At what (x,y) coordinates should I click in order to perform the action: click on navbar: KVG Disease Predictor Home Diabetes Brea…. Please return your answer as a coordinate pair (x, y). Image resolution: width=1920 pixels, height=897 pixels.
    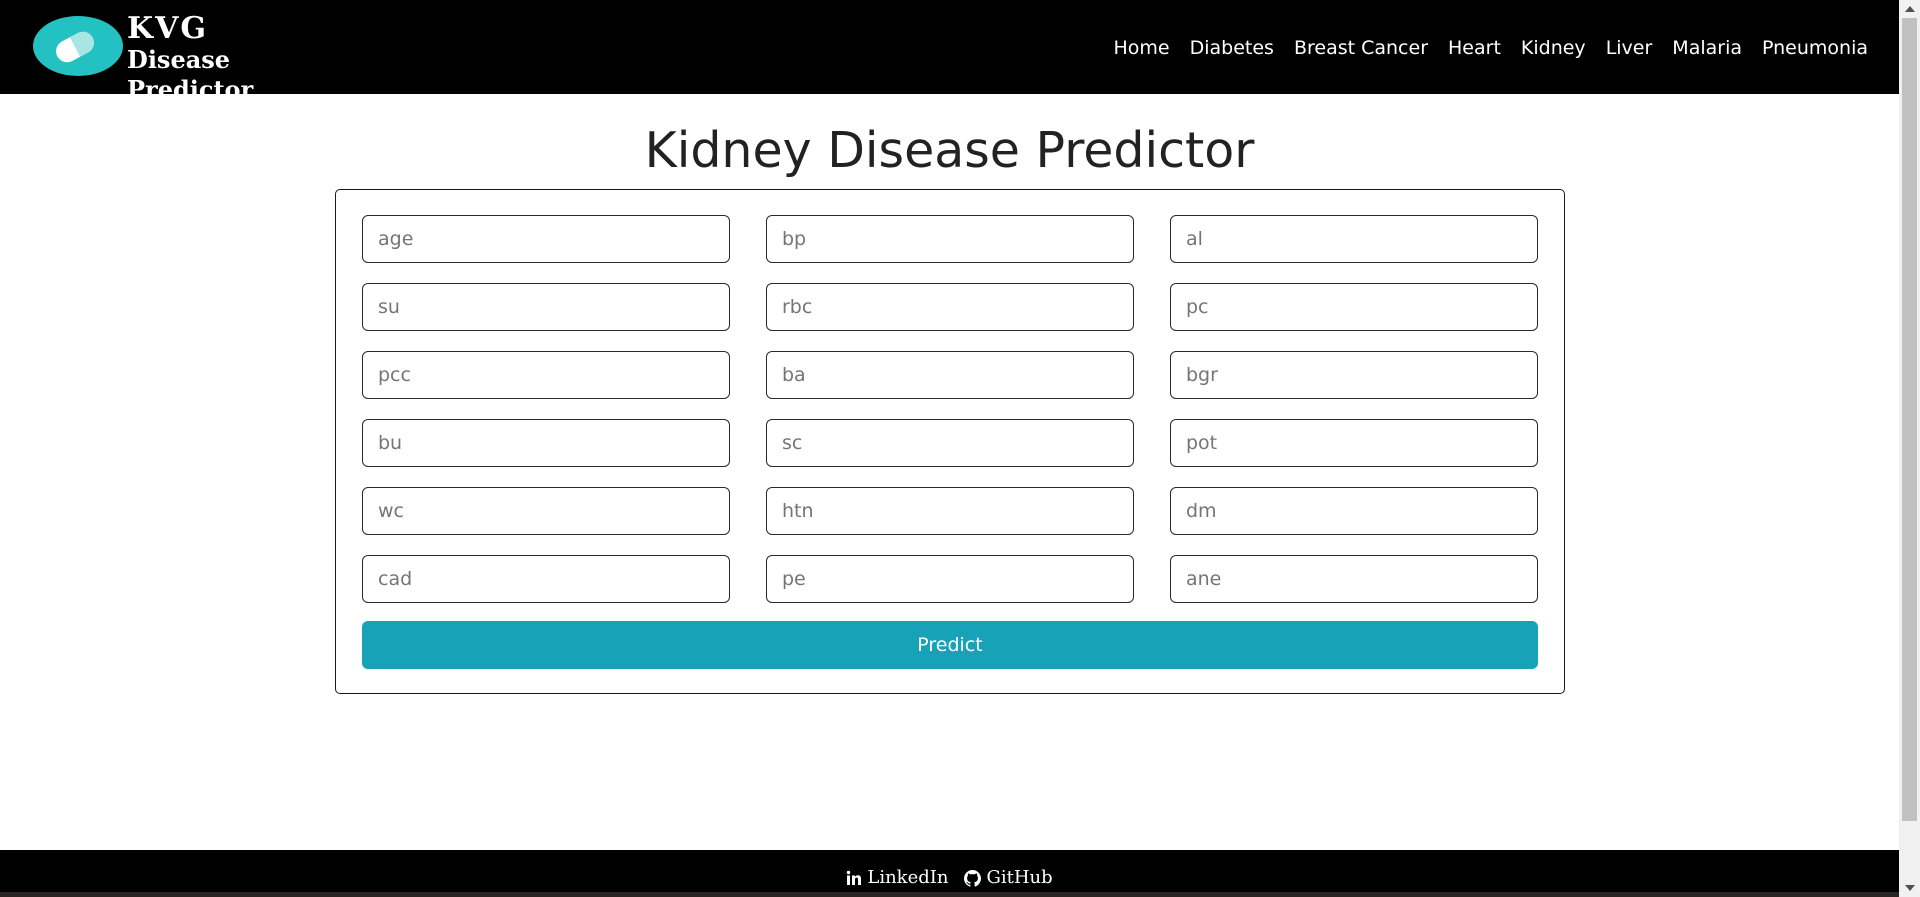
    Looking at the image, I should click on (949, 52).